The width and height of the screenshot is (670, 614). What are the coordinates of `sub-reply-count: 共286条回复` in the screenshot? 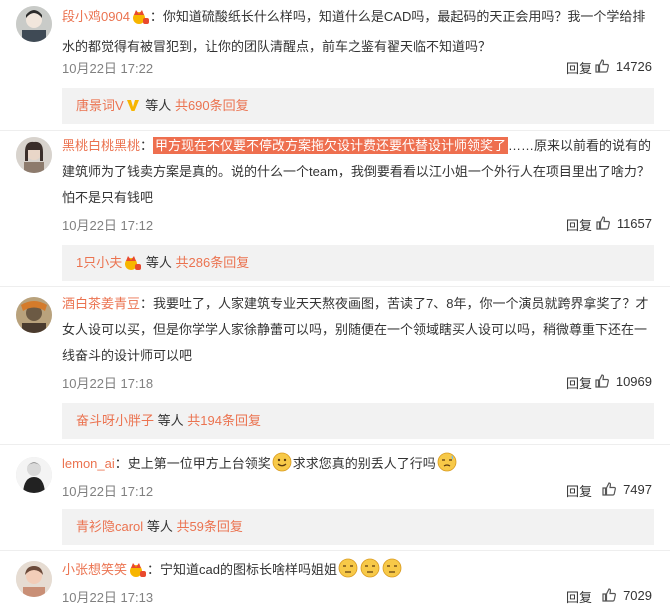 It's located at (213, 262).